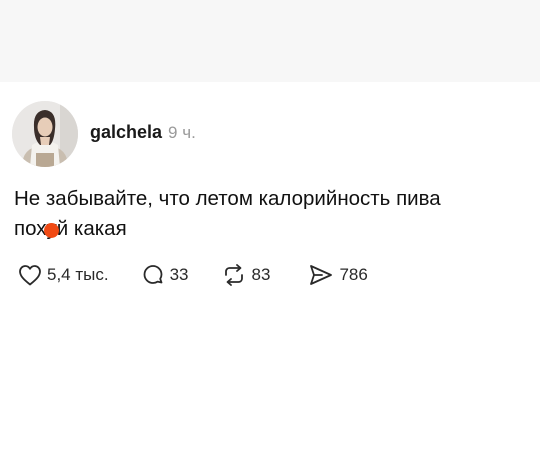  What do you see at coordinates (182, 132) in the screenshot?
I see `post-time: 9 ч.` at bounding box center [182, 132].